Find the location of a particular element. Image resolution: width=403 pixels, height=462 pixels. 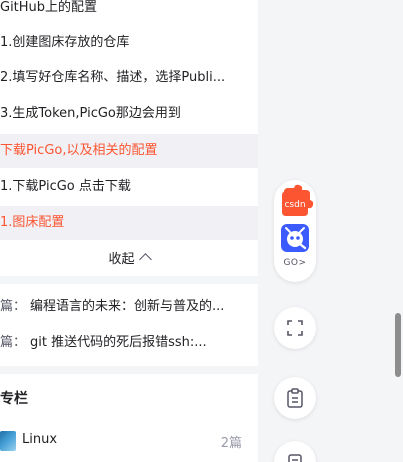

csdn-logo-icon: csdn is located at coordinates (298, 200).